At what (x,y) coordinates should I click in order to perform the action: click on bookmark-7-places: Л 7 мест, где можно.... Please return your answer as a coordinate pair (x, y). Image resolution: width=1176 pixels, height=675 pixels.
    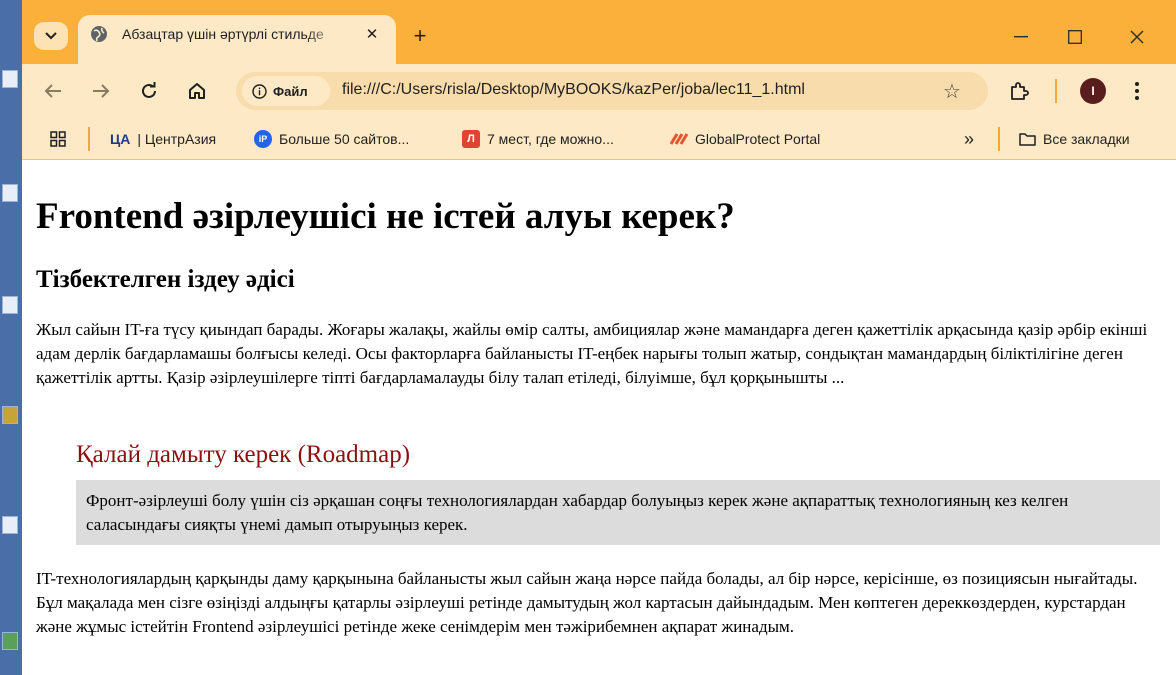
    Looking at the image, I should click on (538, 139).